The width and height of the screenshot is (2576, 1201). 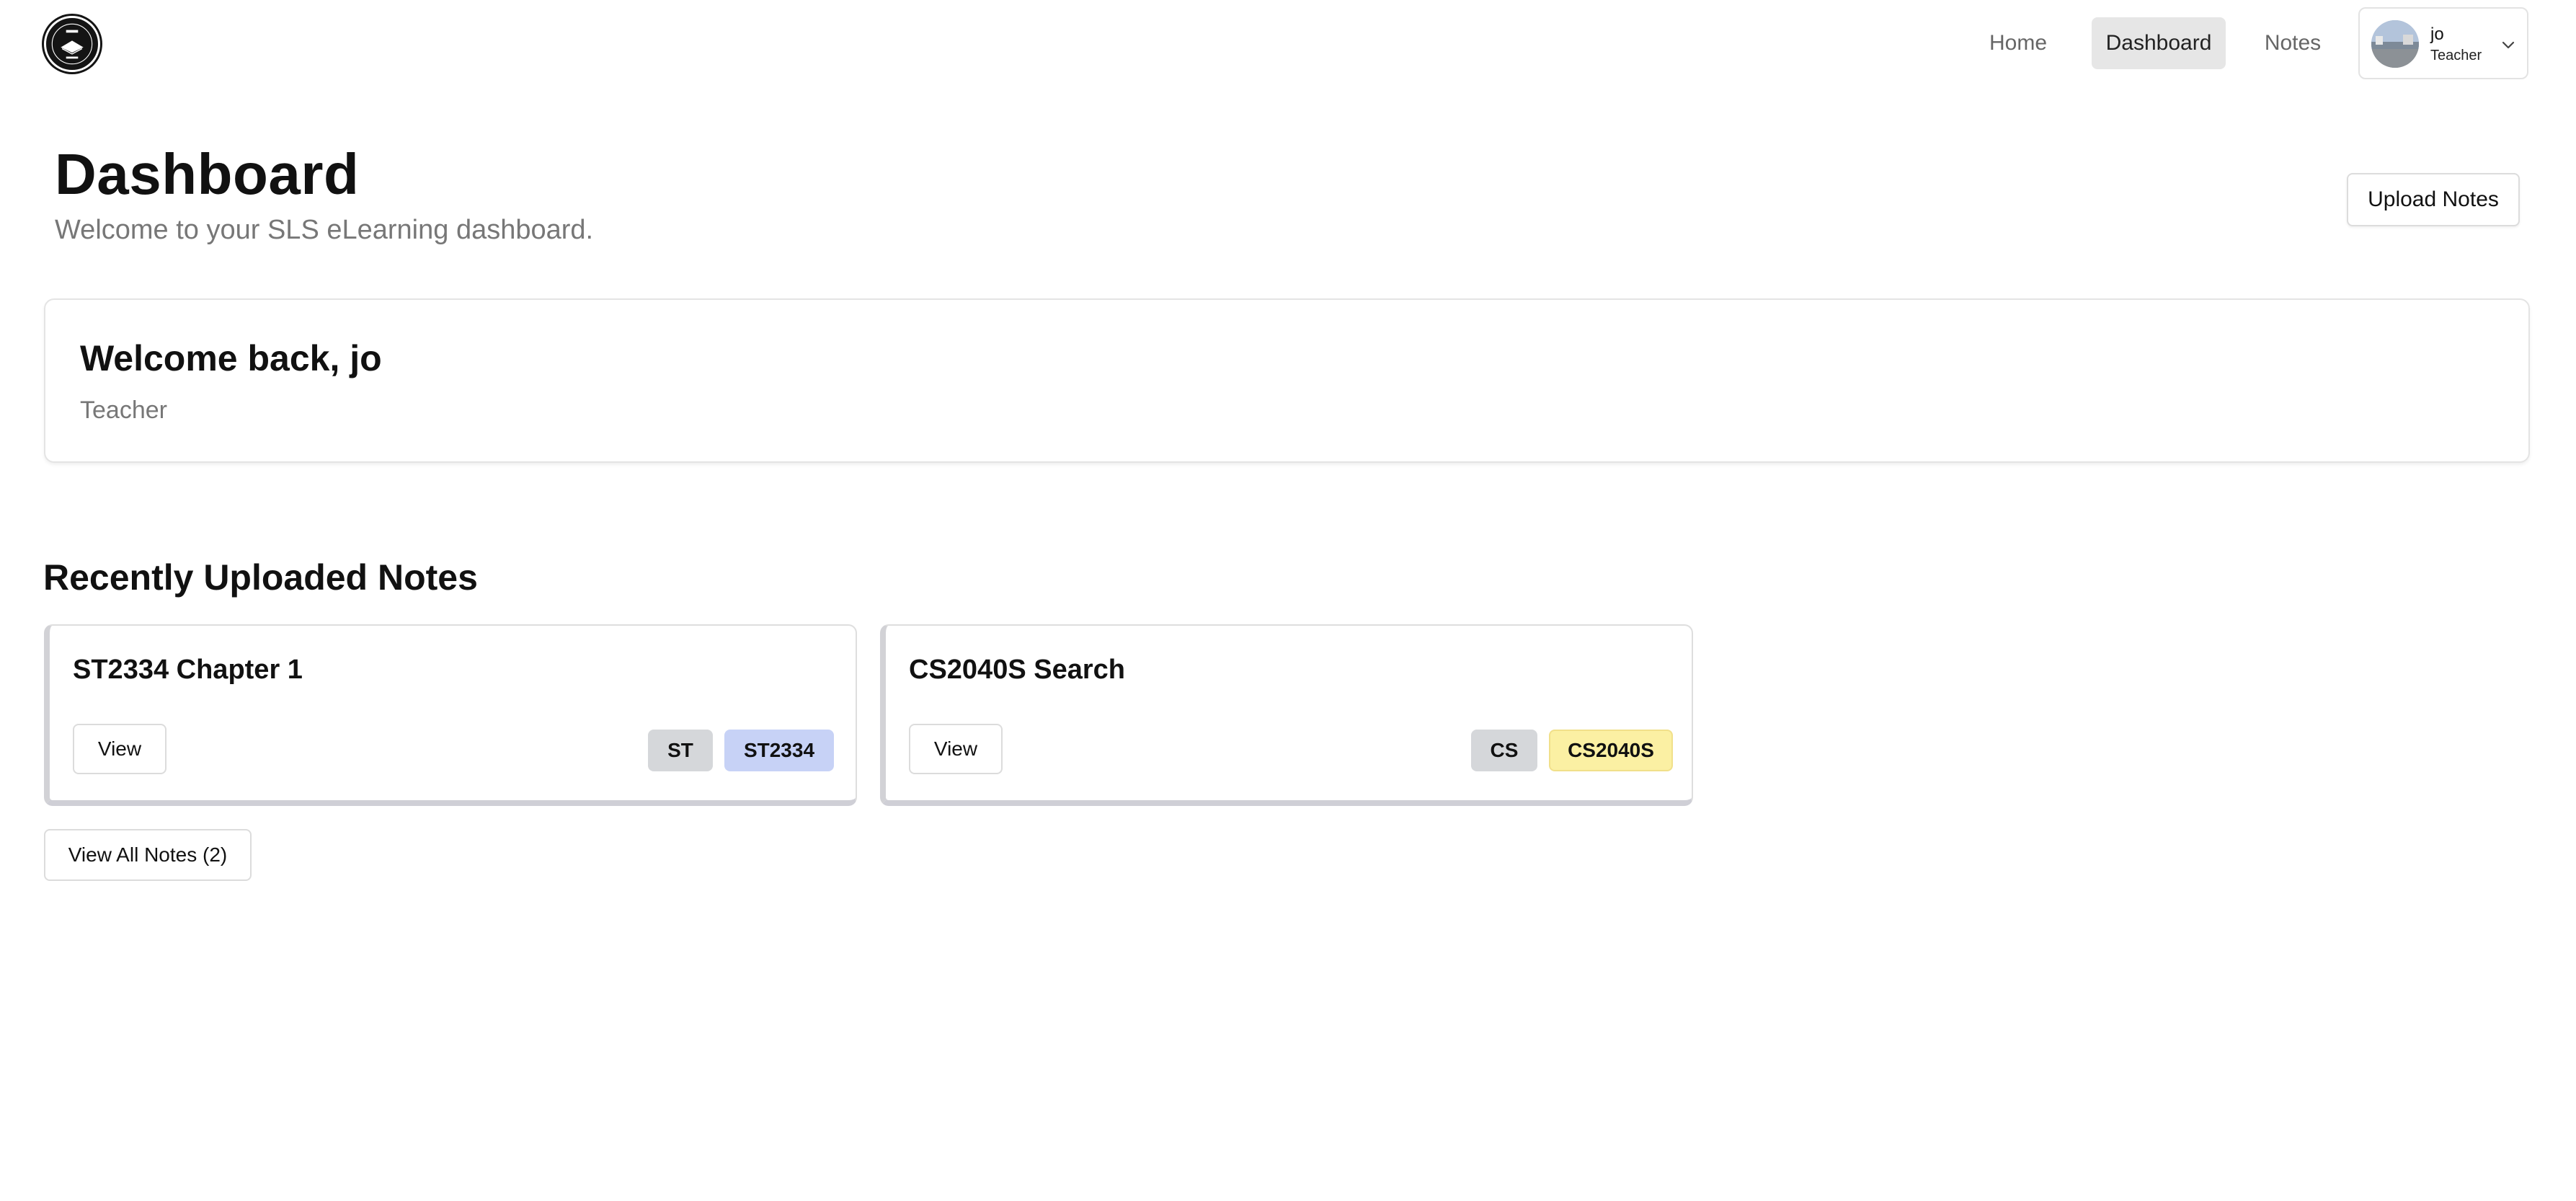 I want to click on note-title: CS2040S Search, so click(x=1017, y=670).